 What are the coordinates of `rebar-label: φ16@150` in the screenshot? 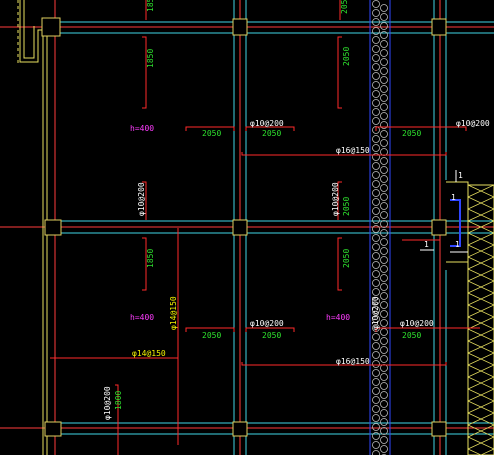 It's located at (353, 150).